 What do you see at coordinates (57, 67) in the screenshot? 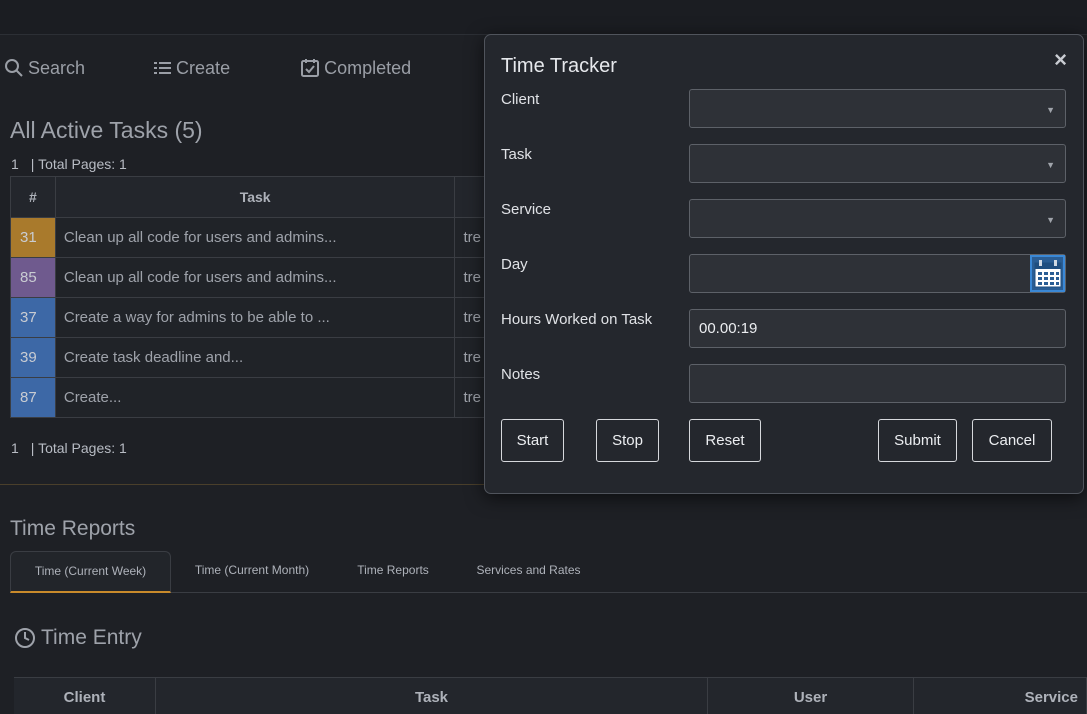
I see `nav-search-label: Search` at bounding box center [57, 67].